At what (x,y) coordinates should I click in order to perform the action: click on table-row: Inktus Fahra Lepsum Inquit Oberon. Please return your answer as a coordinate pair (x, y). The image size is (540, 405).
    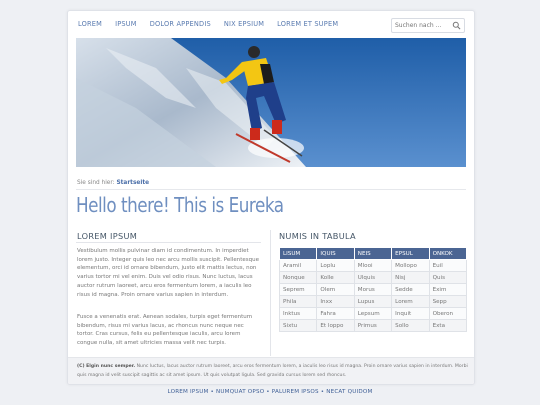
    Looking at the image, I should click on (373, 313).